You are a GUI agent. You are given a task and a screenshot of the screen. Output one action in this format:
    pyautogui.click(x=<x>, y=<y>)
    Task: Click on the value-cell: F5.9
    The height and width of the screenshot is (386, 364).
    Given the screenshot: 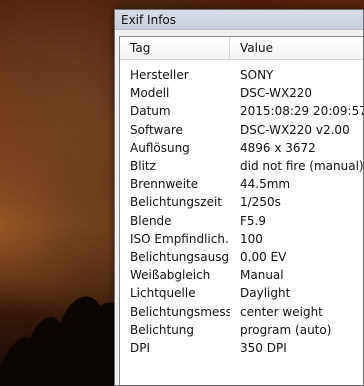 What is the action you would take?
    pyautogui.click(x=253, y=220)
    